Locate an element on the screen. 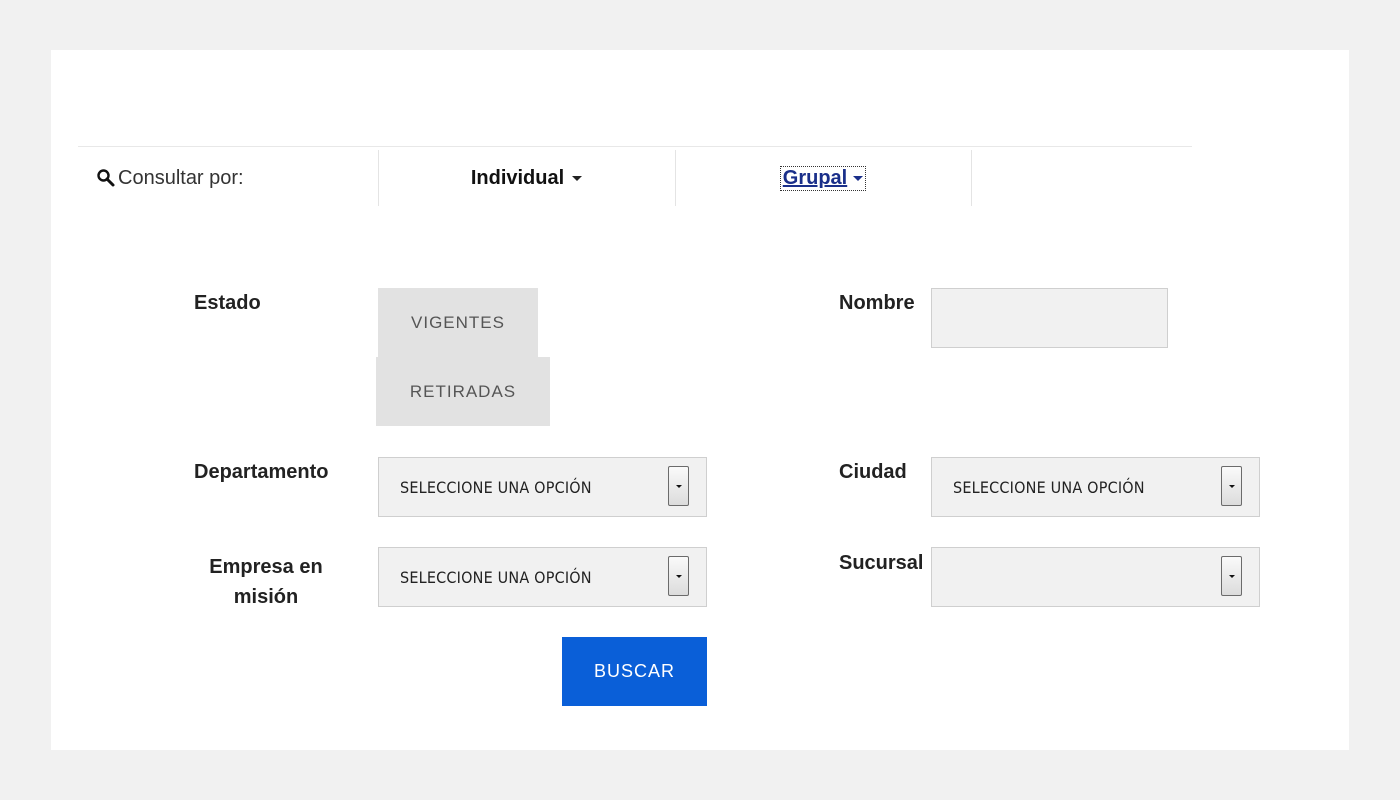 Image resolution: width=1400 pixels, height=800 pixels. ciudad-label: Ciudad is located at coordinates (873, 472).